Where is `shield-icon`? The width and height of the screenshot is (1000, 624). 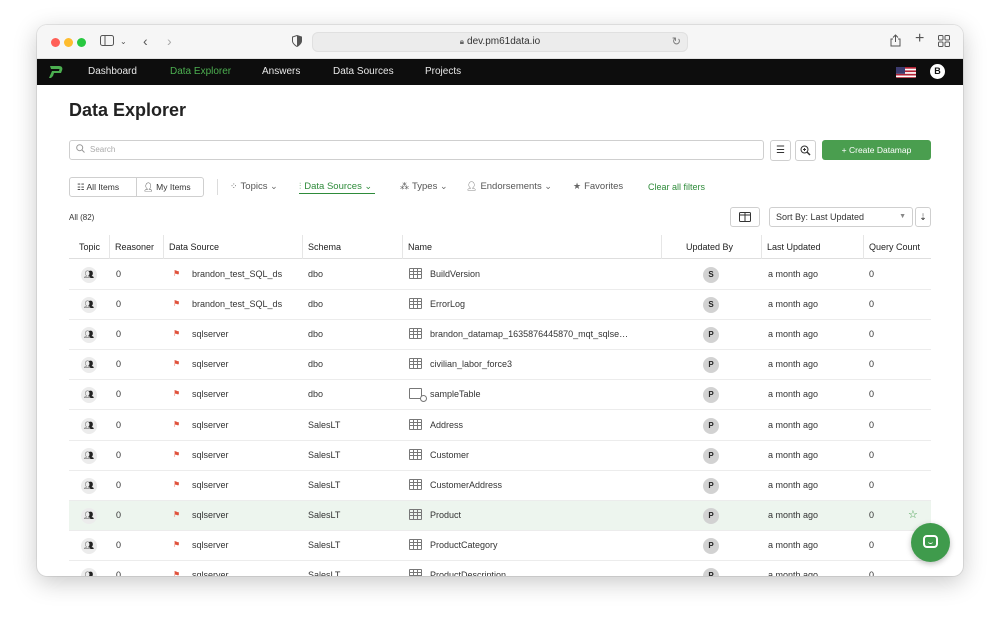 shield-icon is located at coordinates (297, 42).